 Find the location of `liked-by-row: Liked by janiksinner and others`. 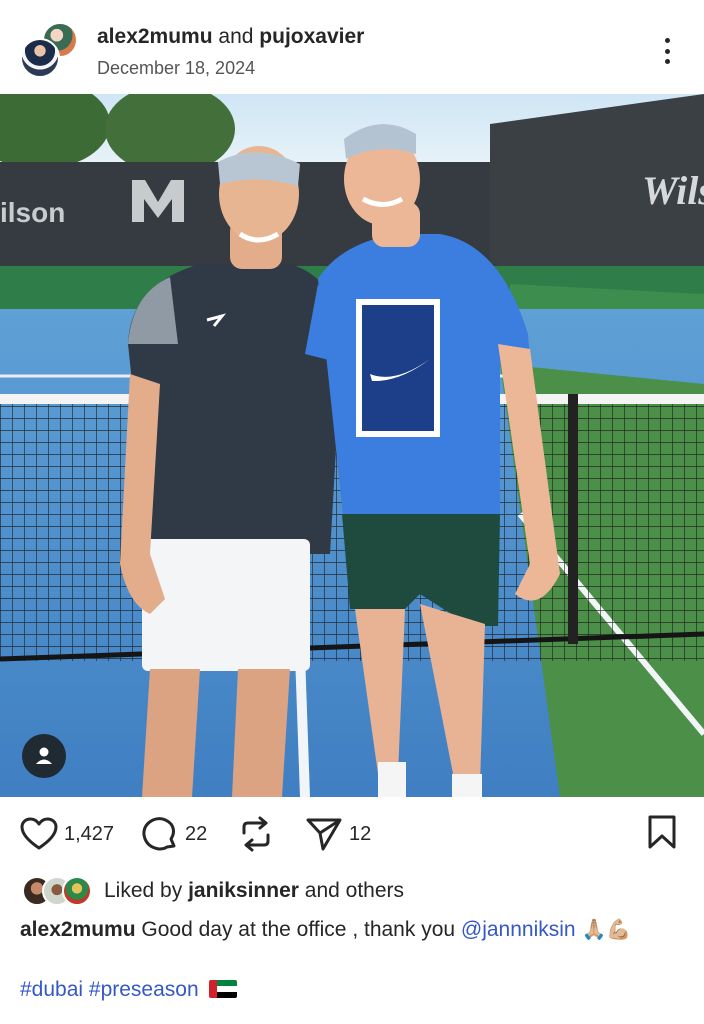

liked-by-row: Liked by janiksinner and others is located at coordinates (213, 891).